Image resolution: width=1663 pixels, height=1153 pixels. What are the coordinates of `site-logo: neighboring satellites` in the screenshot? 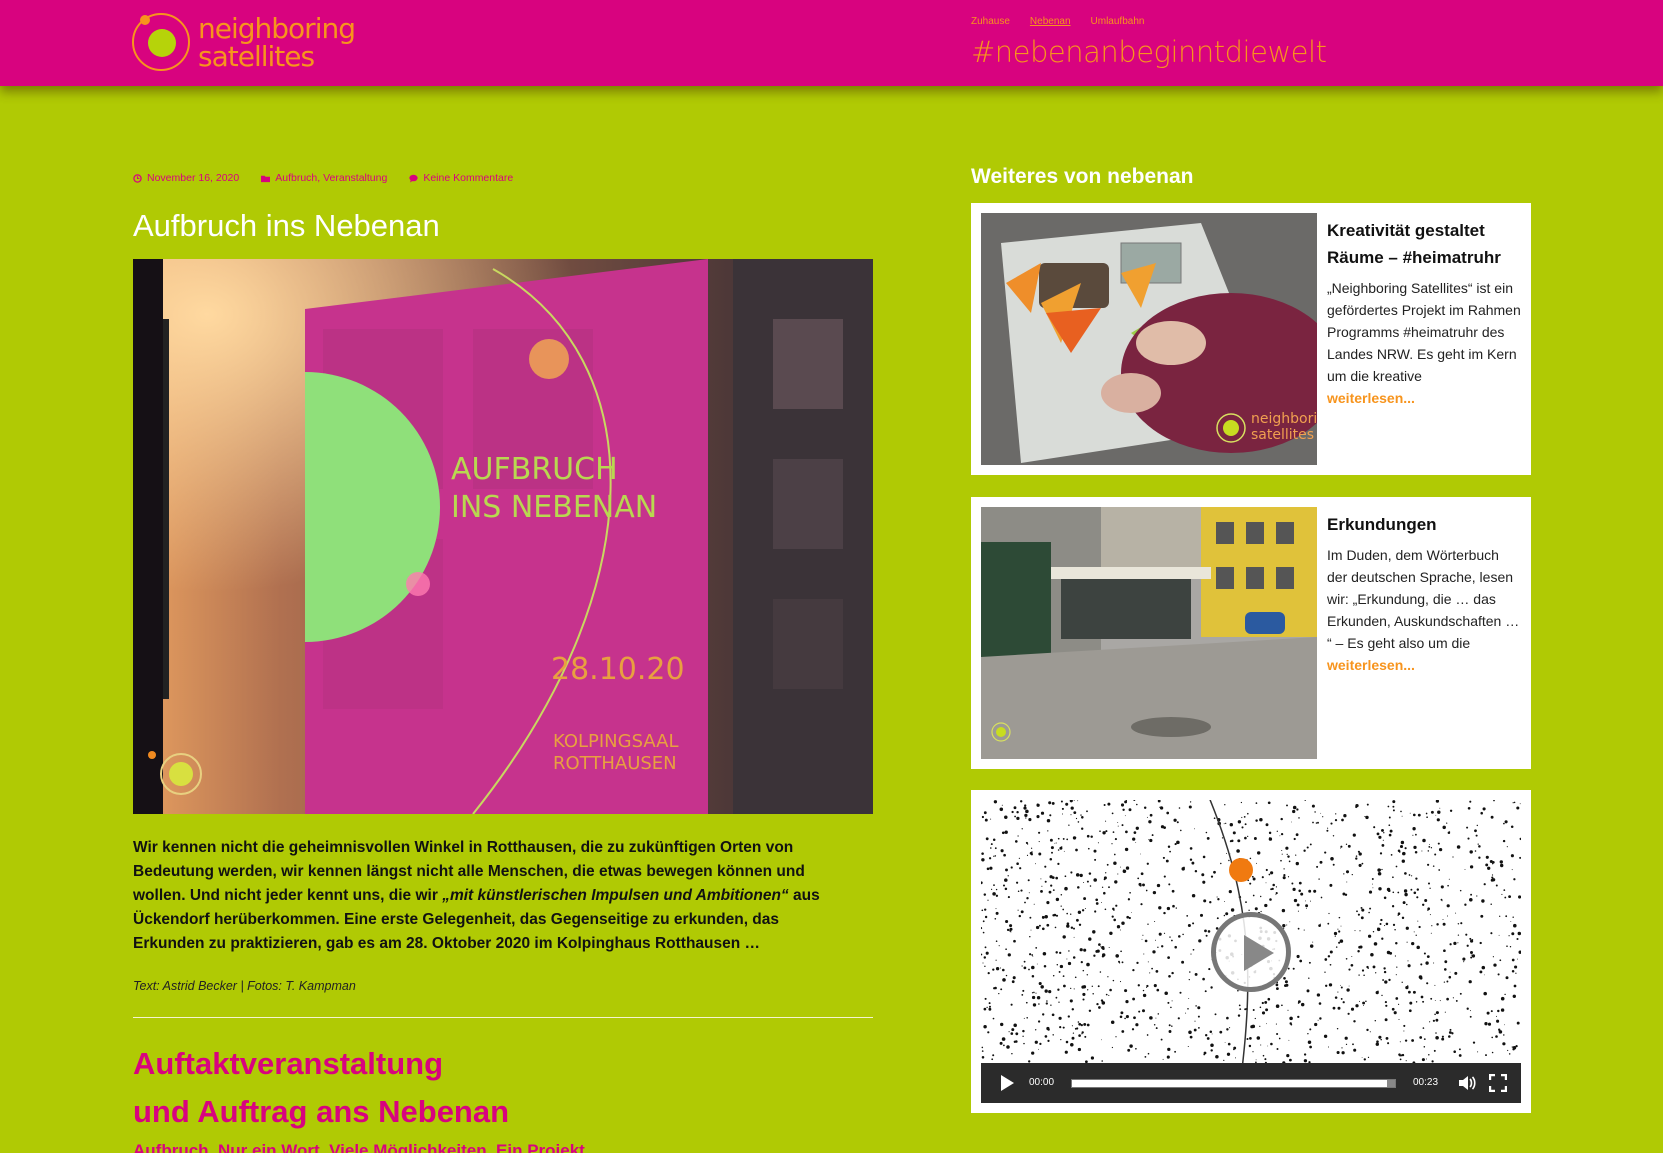 It's located at (252, 44).